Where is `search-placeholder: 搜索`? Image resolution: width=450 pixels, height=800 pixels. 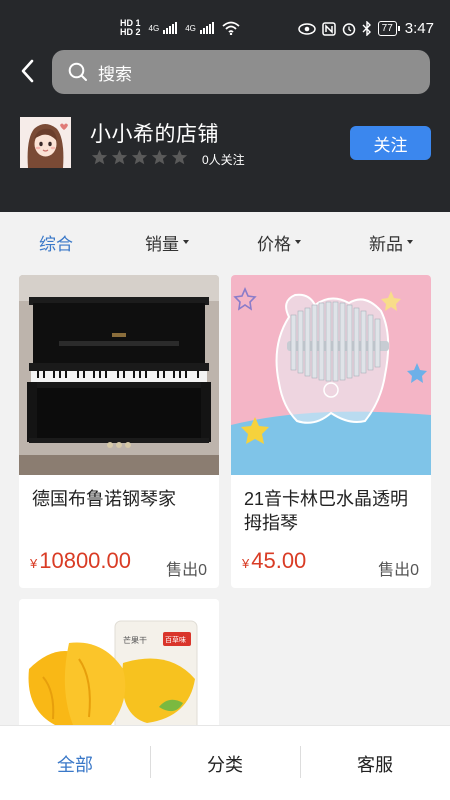
search-placeholder: 搜索 is located at coordinates (115, 74).